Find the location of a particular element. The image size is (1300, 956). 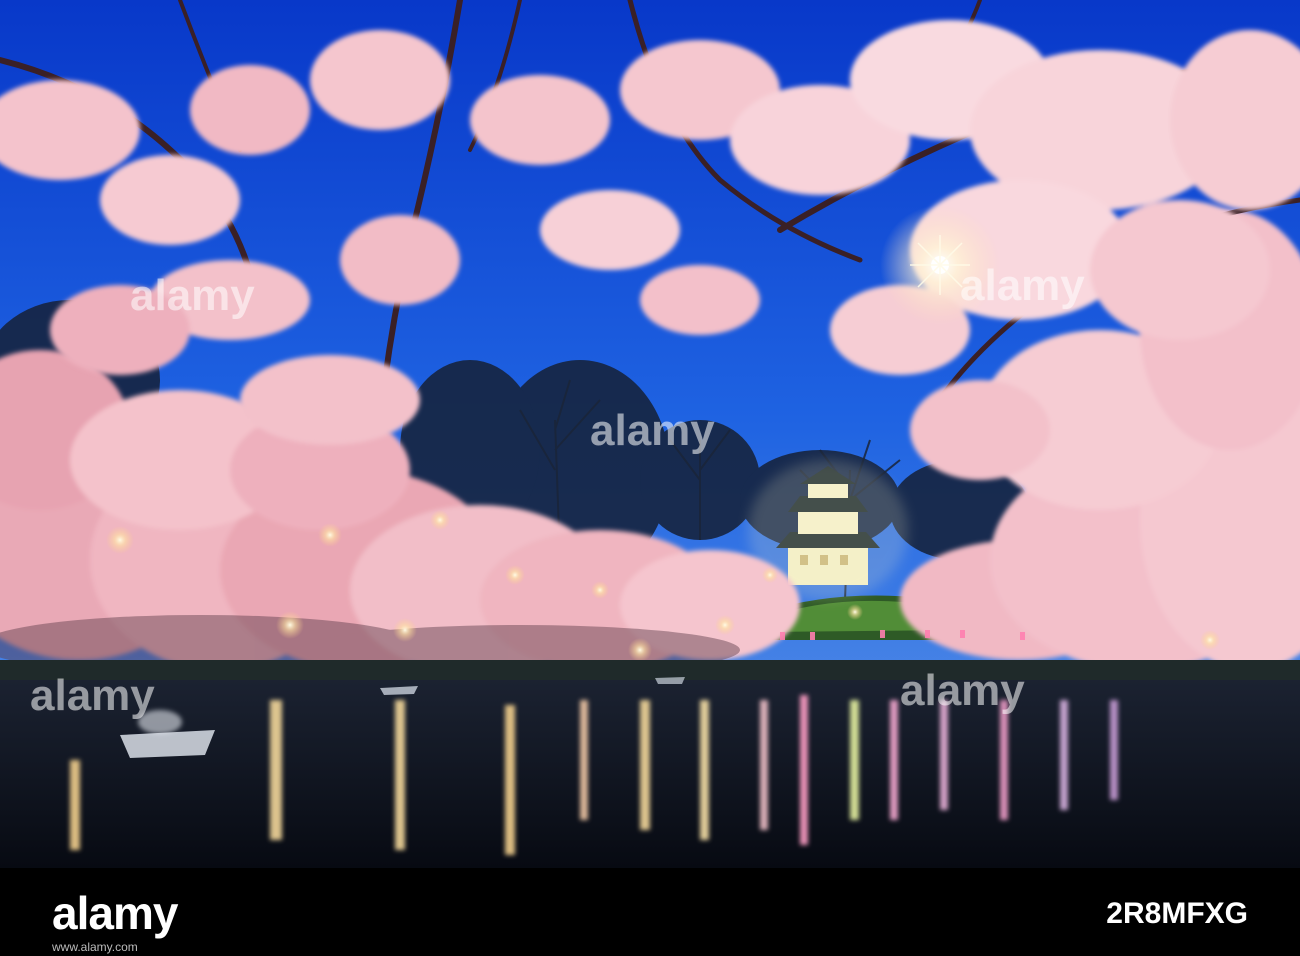

brand-logo: alamy is located at coordinates (115, 913).